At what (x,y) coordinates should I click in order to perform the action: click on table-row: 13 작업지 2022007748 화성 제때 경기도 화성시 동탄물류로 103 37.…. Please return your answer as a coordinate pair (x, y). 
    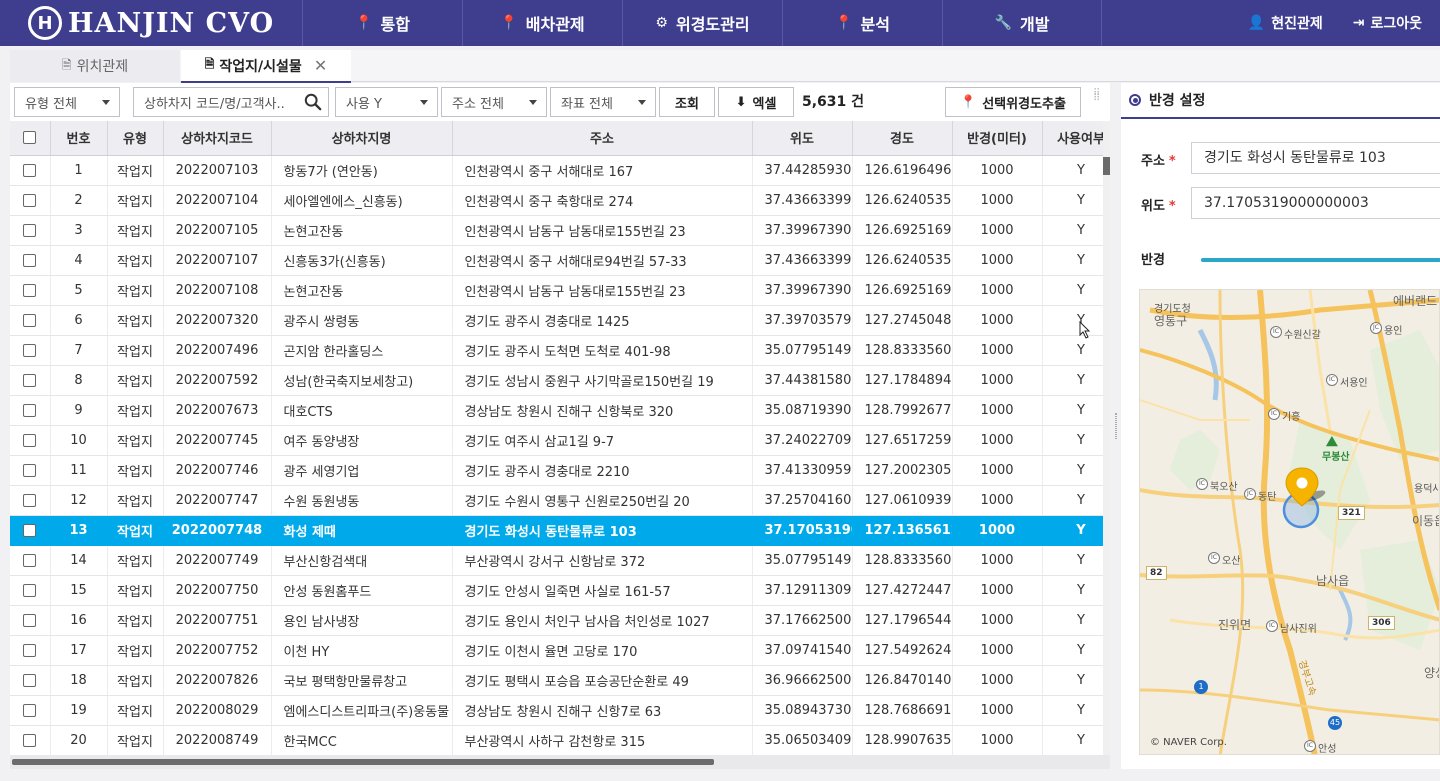
    Looking at the image, I should click on (556, 530).